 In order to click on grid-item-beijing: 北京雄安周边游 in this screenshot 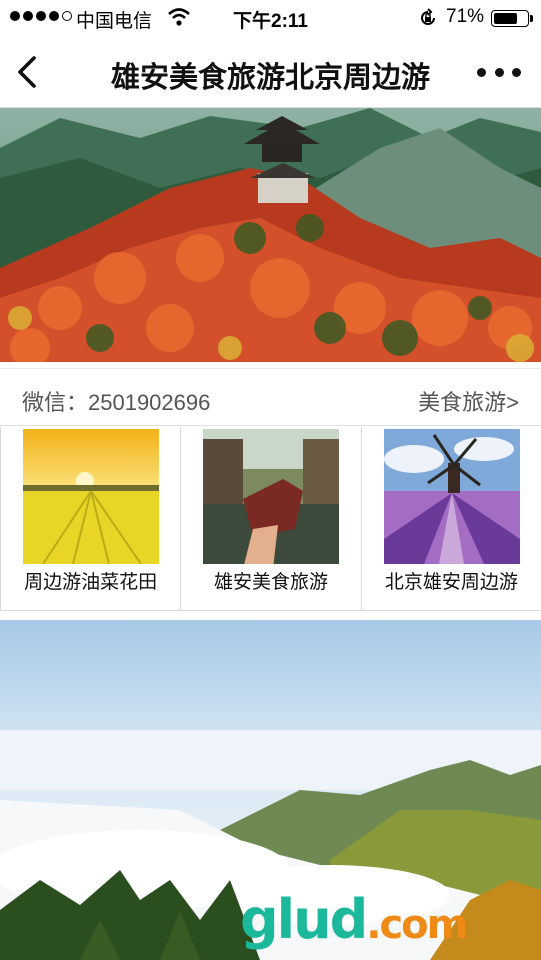, I will do `click(450, 519)`.